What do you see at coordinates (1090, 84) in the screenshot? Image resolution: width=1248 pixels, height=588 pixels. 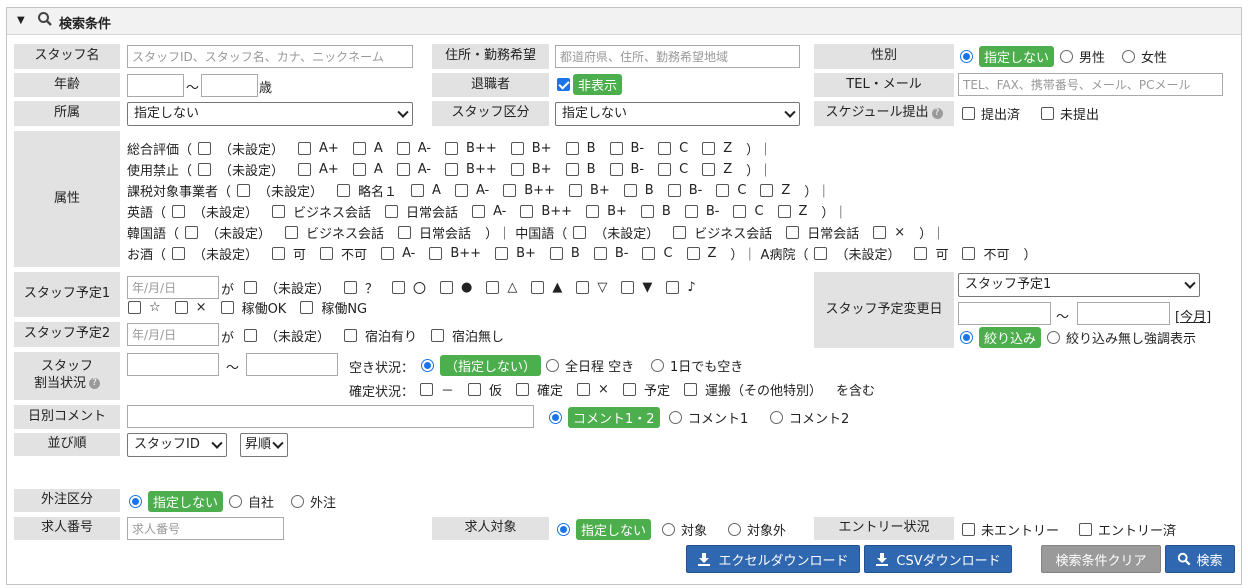 I see `tel-input` at bounding box center [1090, 84].